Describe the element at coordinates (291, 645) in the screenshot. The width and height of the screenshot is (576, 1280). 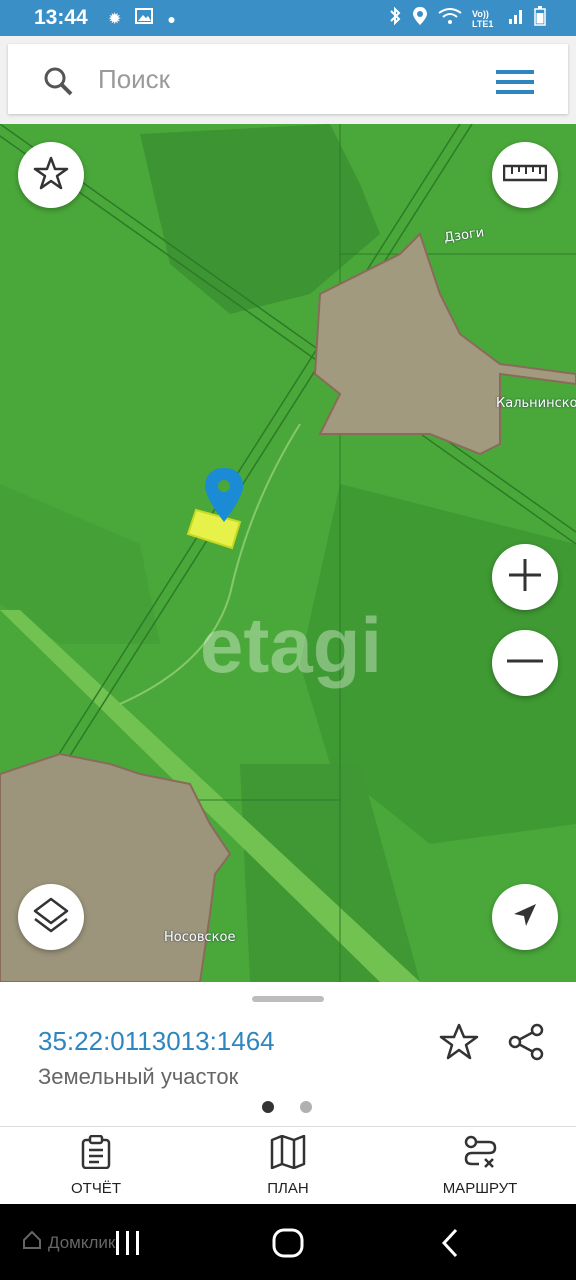
I see `watermark: etagi` at that location.